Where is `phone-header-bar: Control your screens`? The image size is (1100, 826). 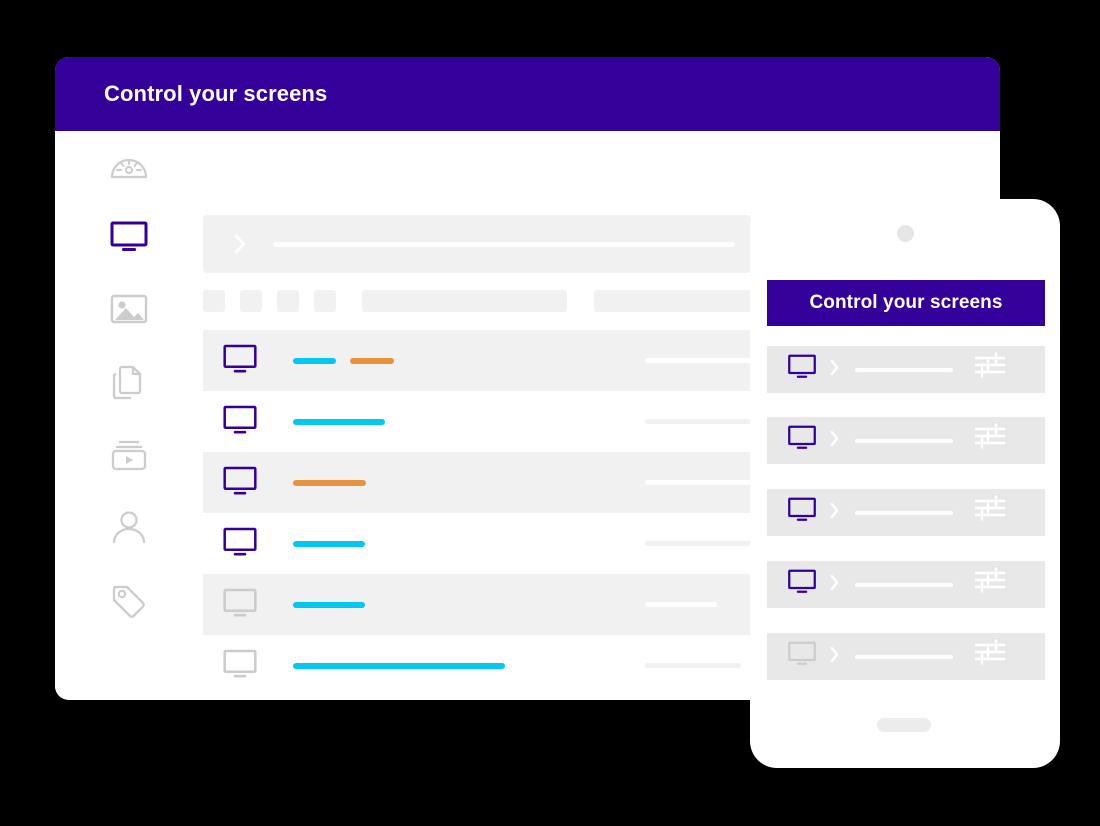 phone-header-bar: Control your screens is located at coordinates (906, 303).